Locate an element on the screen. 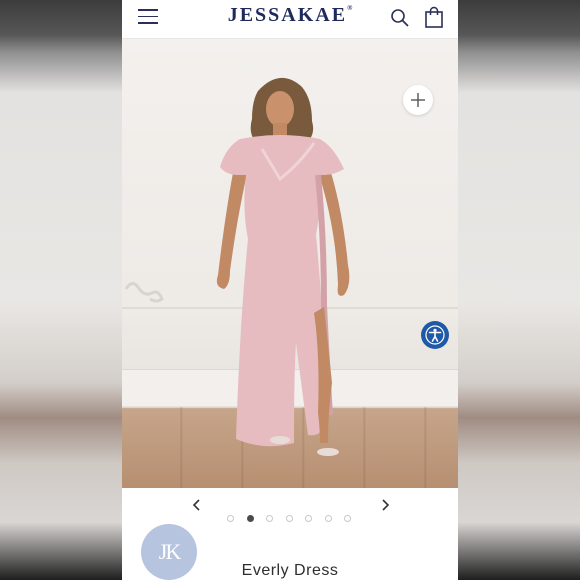 This screenshot has width=580, height=580. accessibility-icon is located at coordinates (435, 335).